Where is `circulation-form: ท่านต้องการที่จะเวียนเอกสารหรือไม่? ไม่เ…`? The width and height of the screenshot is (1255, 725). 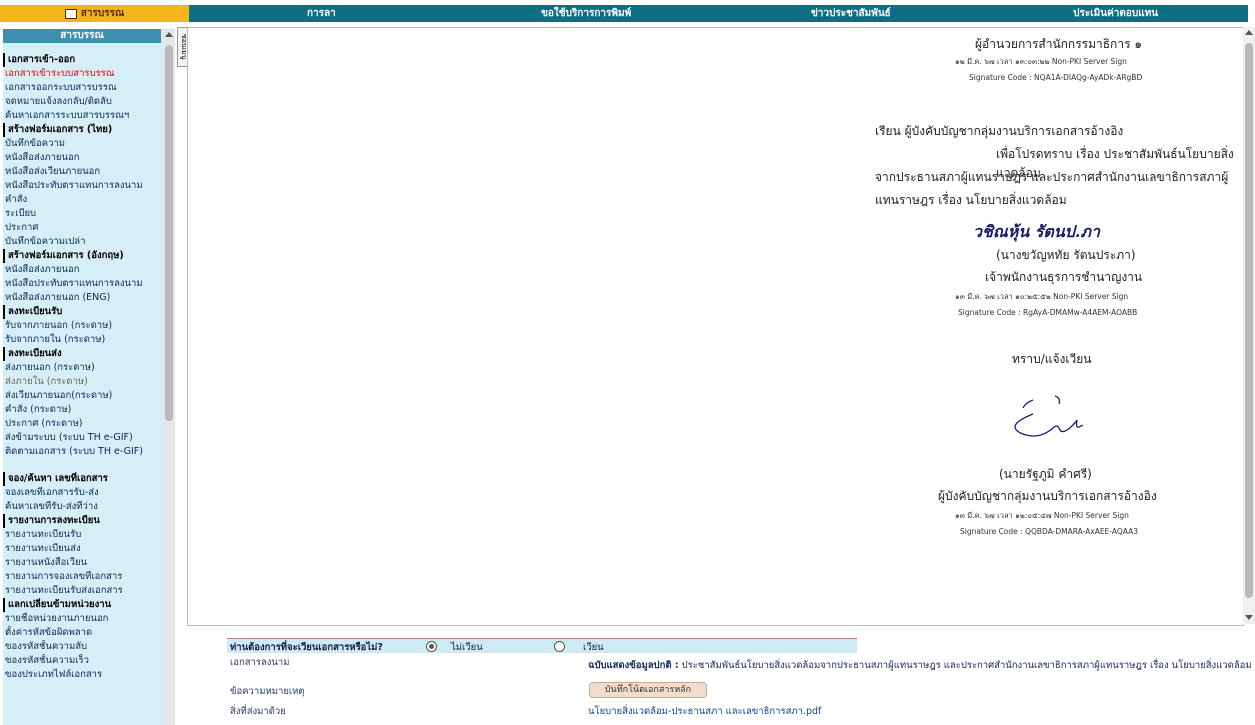 circulation-form: ท่านต้องการที่จะเวียนเอกสารหรือไม่? ไม่เ… is located at coordinates (741, 680).